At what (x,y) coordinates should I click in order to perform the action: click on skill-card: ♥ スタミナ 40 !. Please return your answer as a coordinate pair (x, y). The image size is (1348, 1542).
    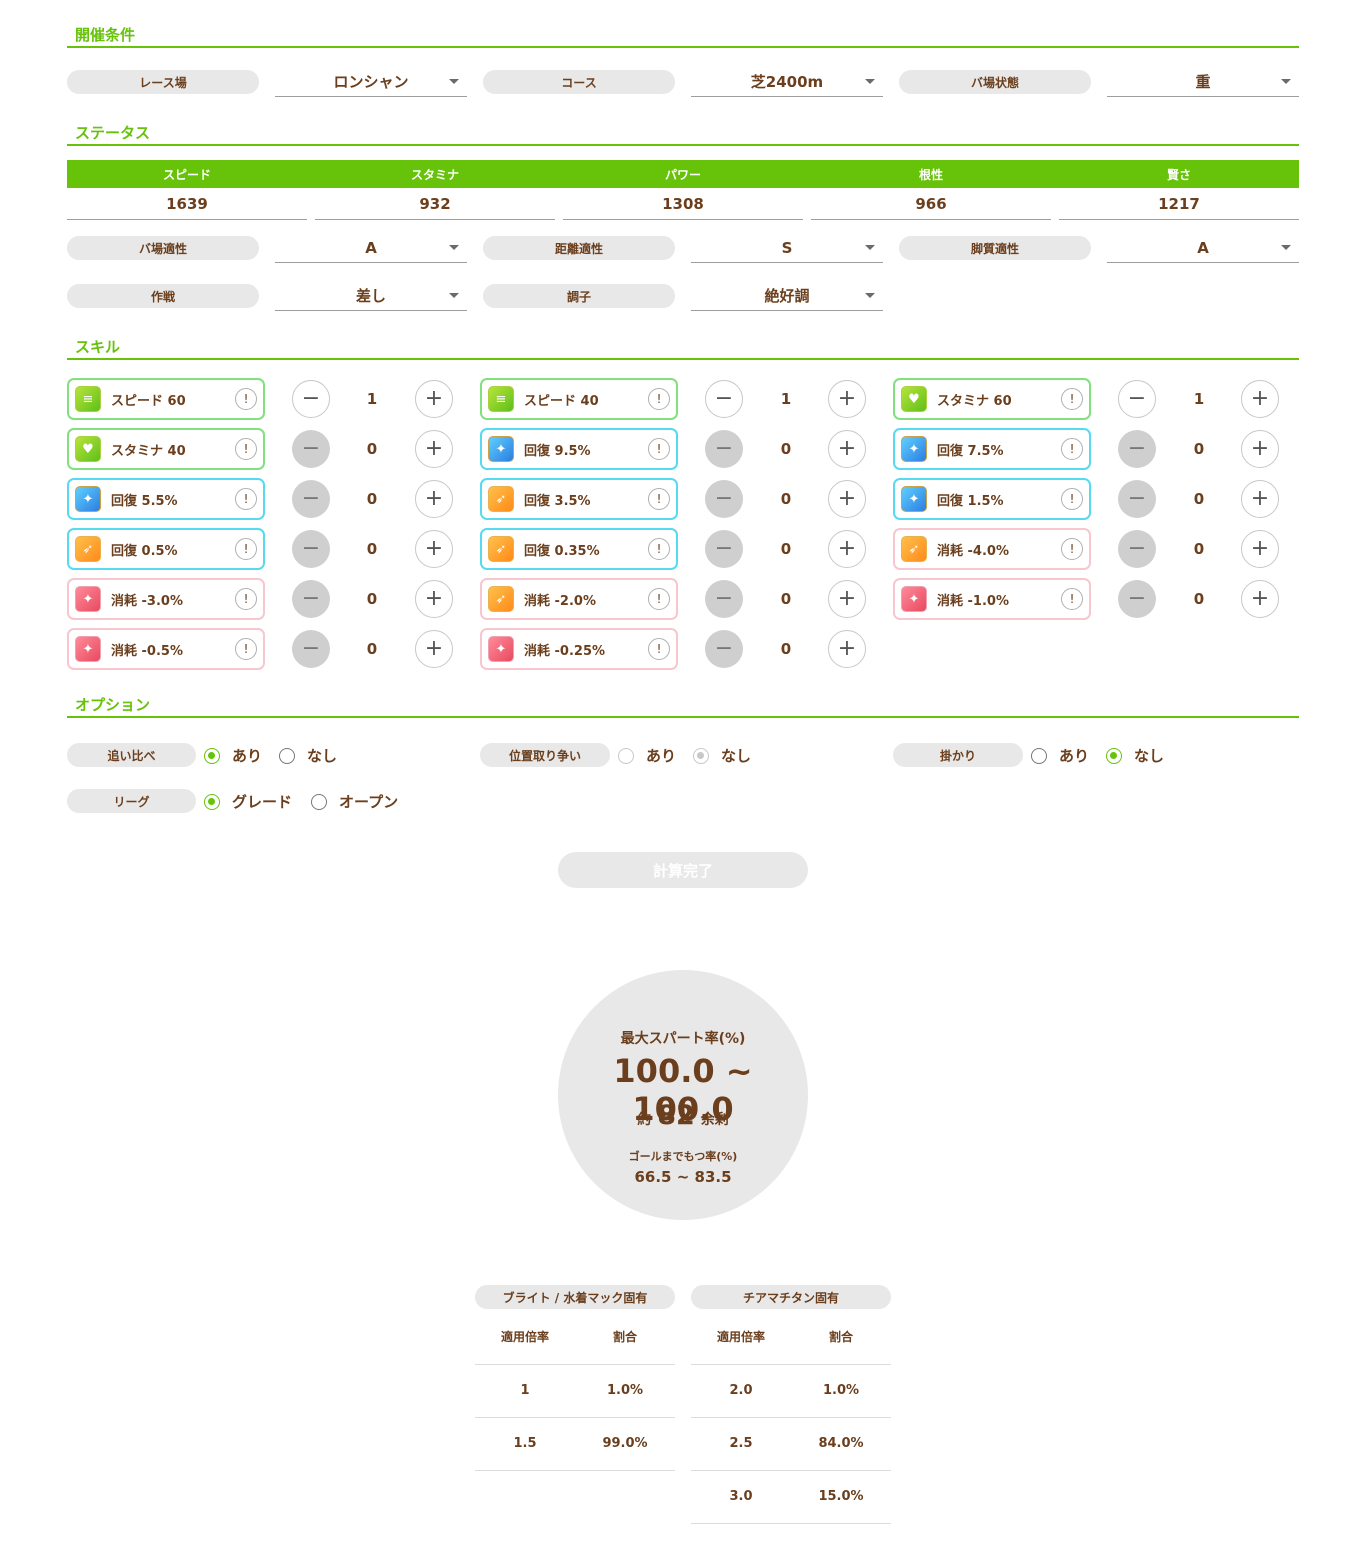
    Looking at the image, I should click on (166, 449).